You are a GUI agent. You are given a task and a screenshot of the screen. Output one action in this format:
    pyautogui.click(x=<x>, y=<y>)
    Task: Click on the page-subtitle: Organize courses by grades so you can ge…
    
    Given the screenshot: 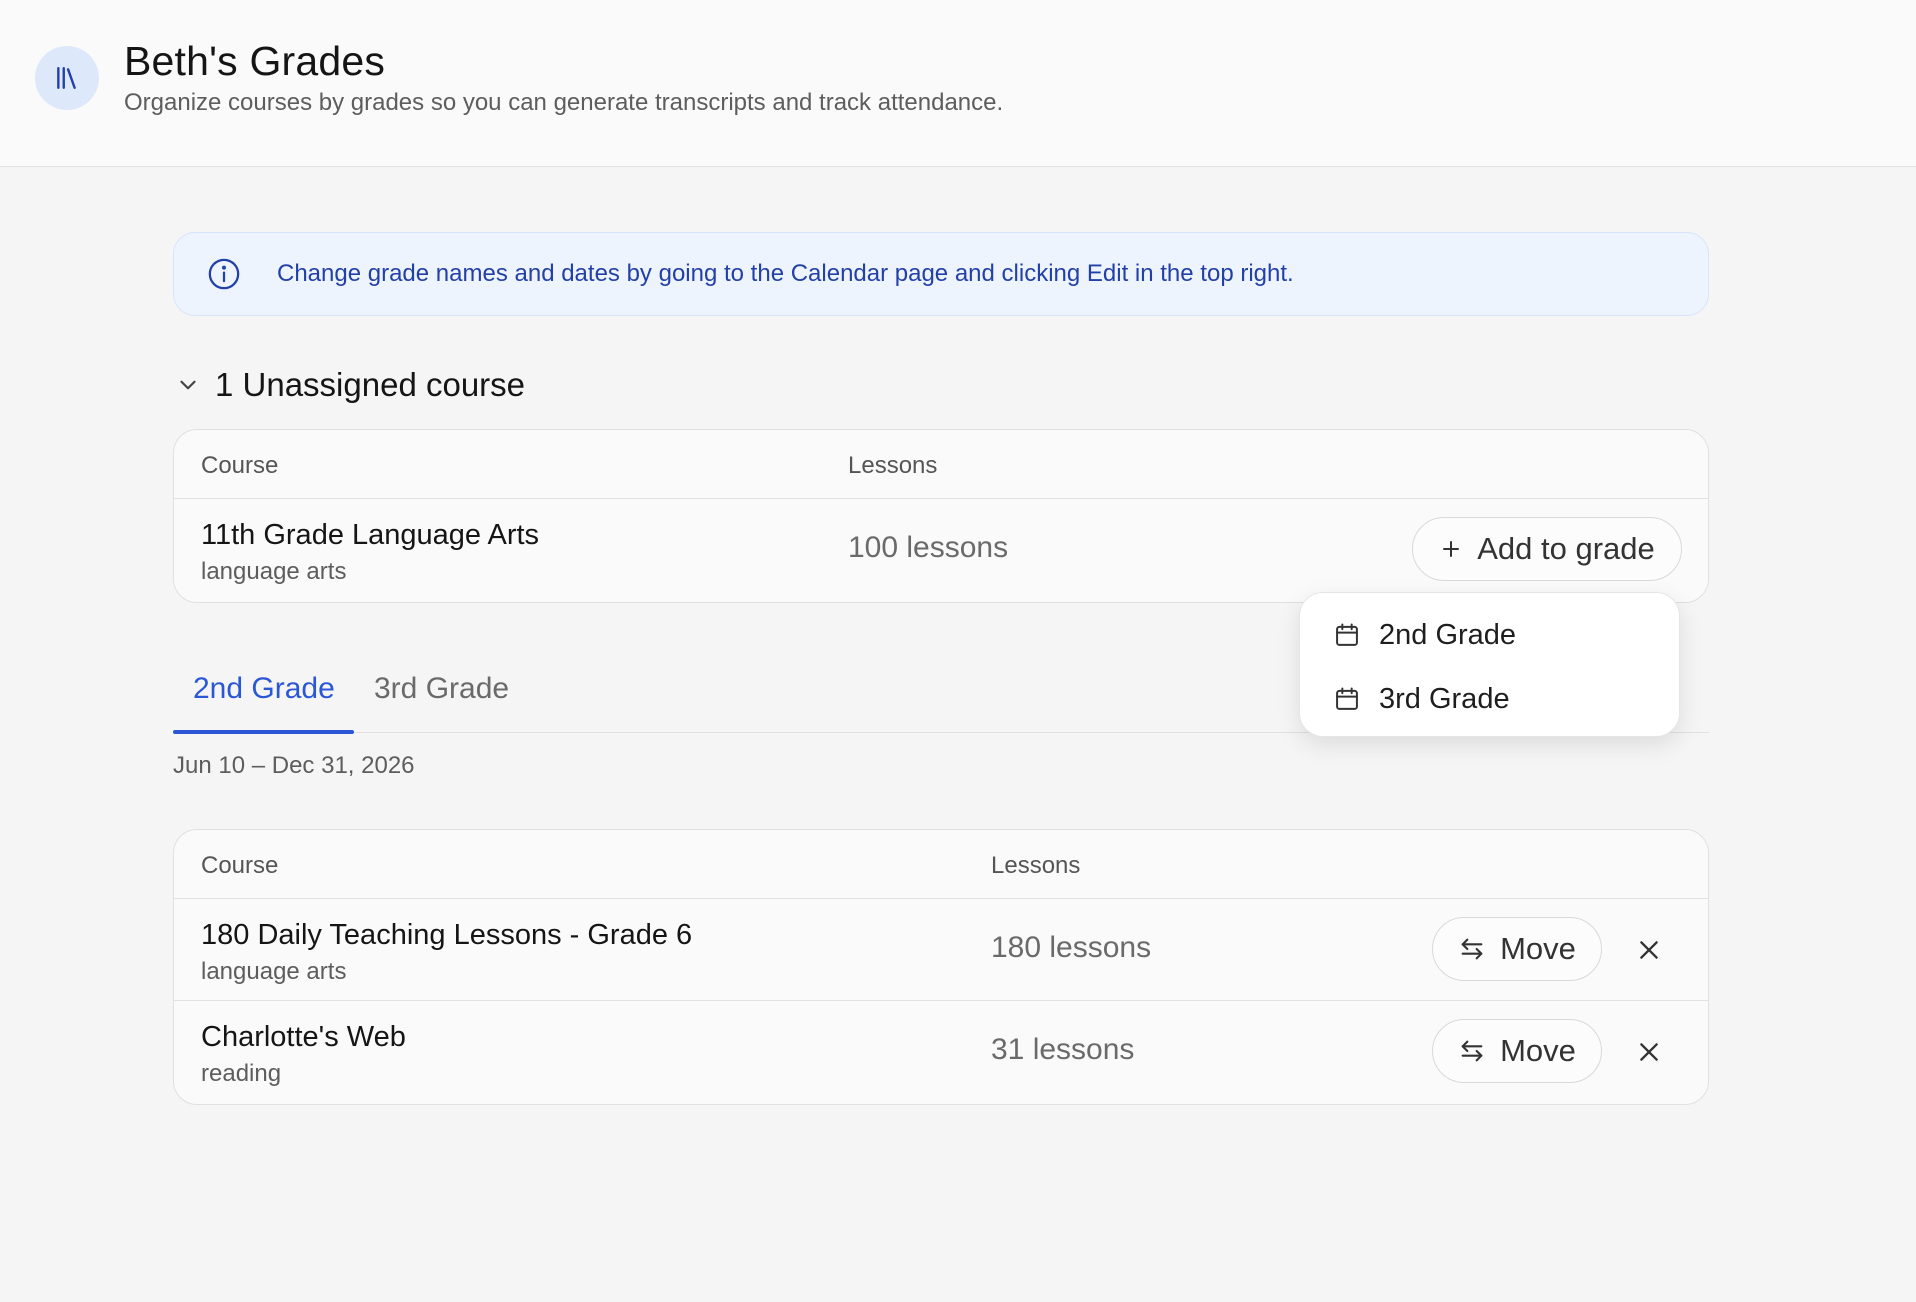 What is the action you would take?
    pyautogui.click(x=564, y=102)
    